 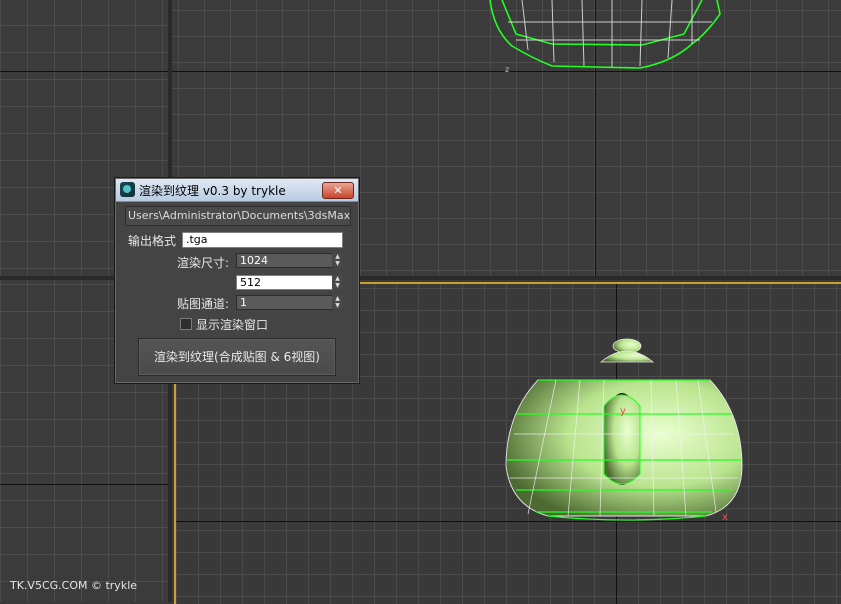 I want to click on watermark-text: TK.V5CG.COM © trykle, so click(x=74, y=585).